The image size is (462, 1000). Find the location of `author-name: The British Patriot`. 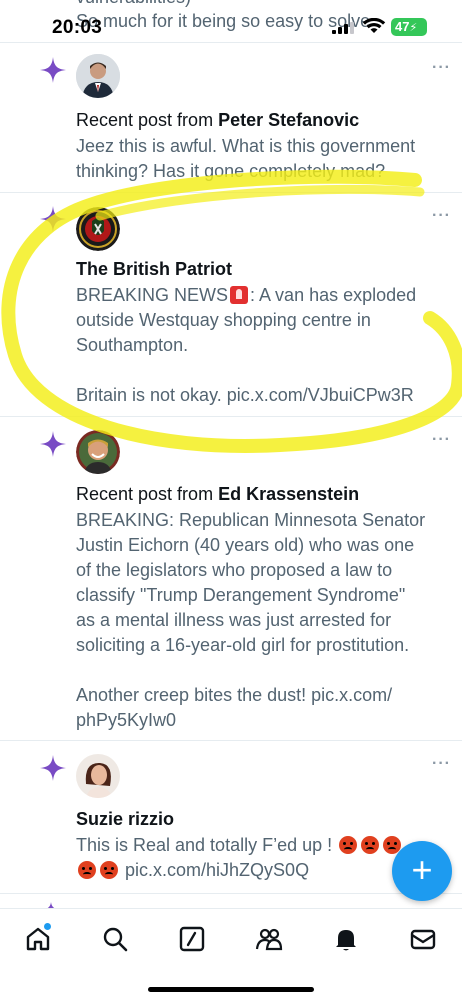

author-name: The British Patriot is located at coordinates (154, 269).